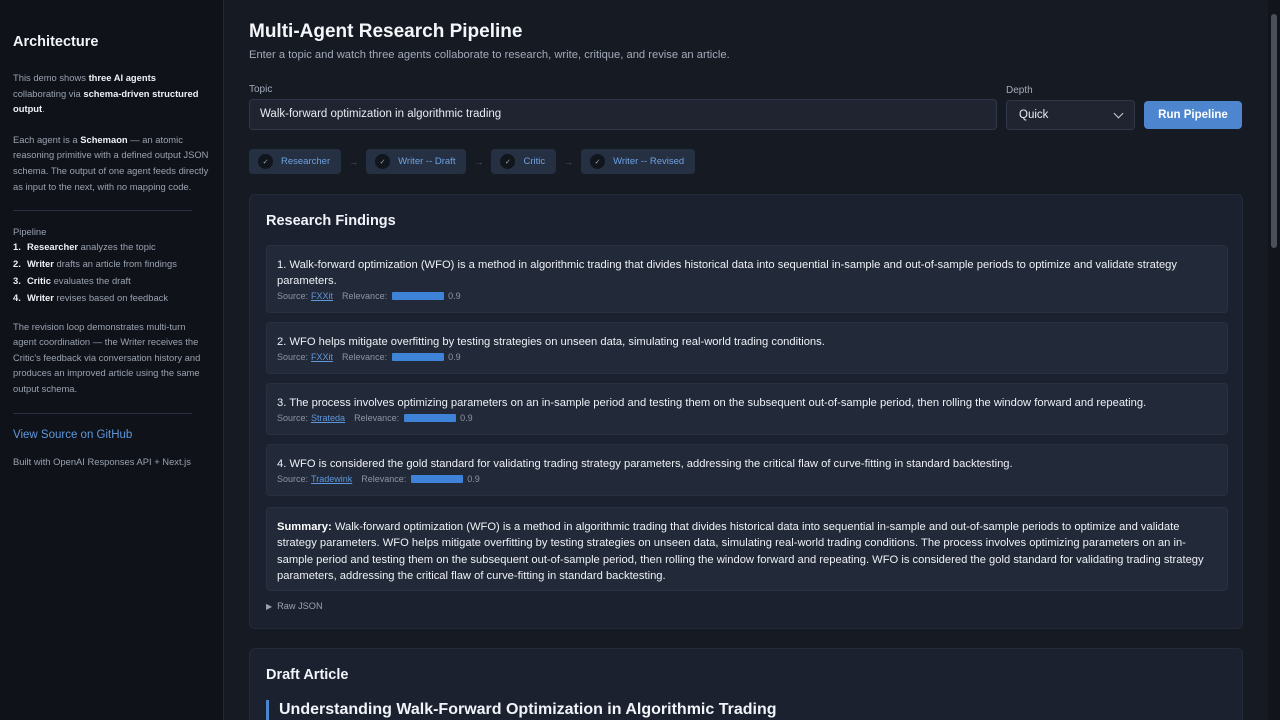 Image resolution: width=1280 pixels, height=720 pixels. I want to click on raw-json-toggle: ▶ Raw JSON, so click(294, 606).